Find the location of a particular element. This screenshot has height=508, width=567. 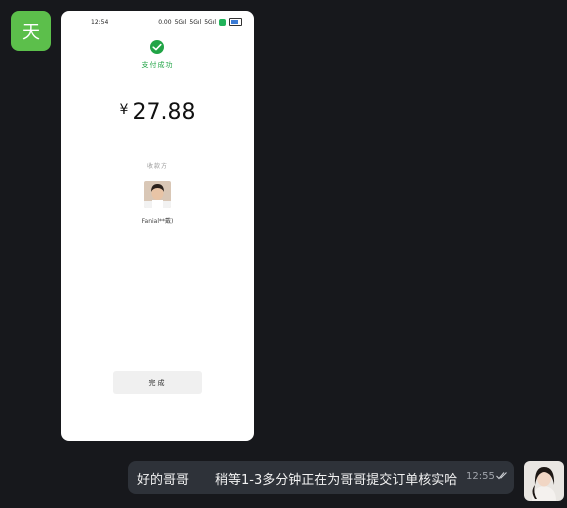

chat-message-bubble: 好的哥哥 稍等1-3多分钟正在为哥哥提交订单核实哈 12:55 is located at coordinates (321, 477).